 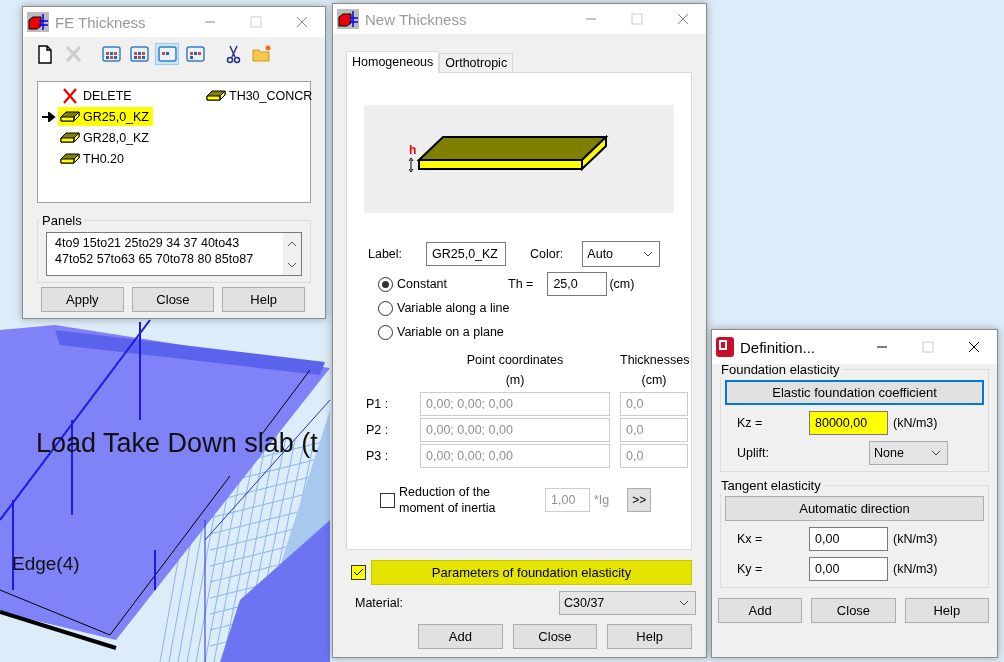 What do you see at coordinates (974, 347) in the screenshot?
I see `close-icon` at bounding box center [974, 347].